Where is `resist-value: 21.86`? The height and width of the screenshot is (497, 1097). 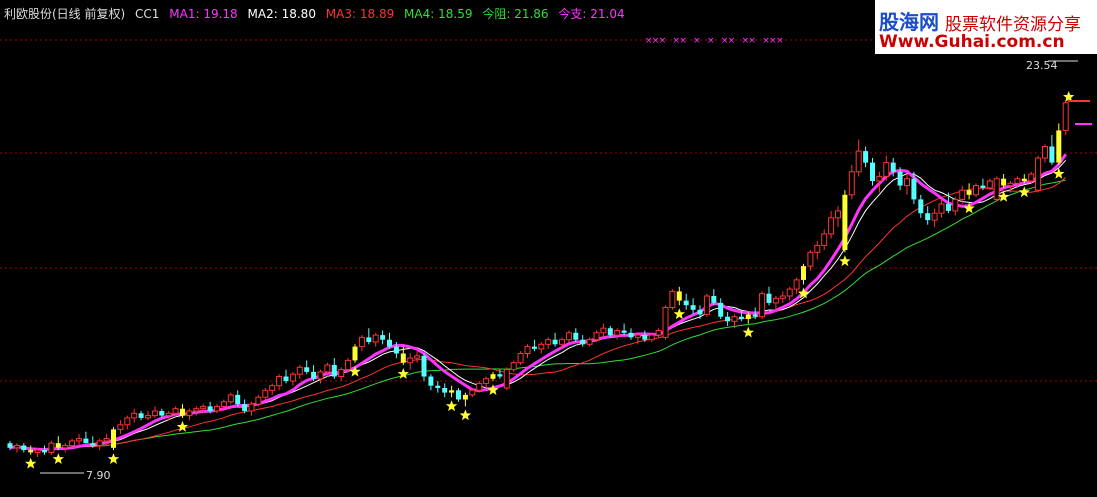 resist-value: 21.86 is located at coordinates (531, 14).